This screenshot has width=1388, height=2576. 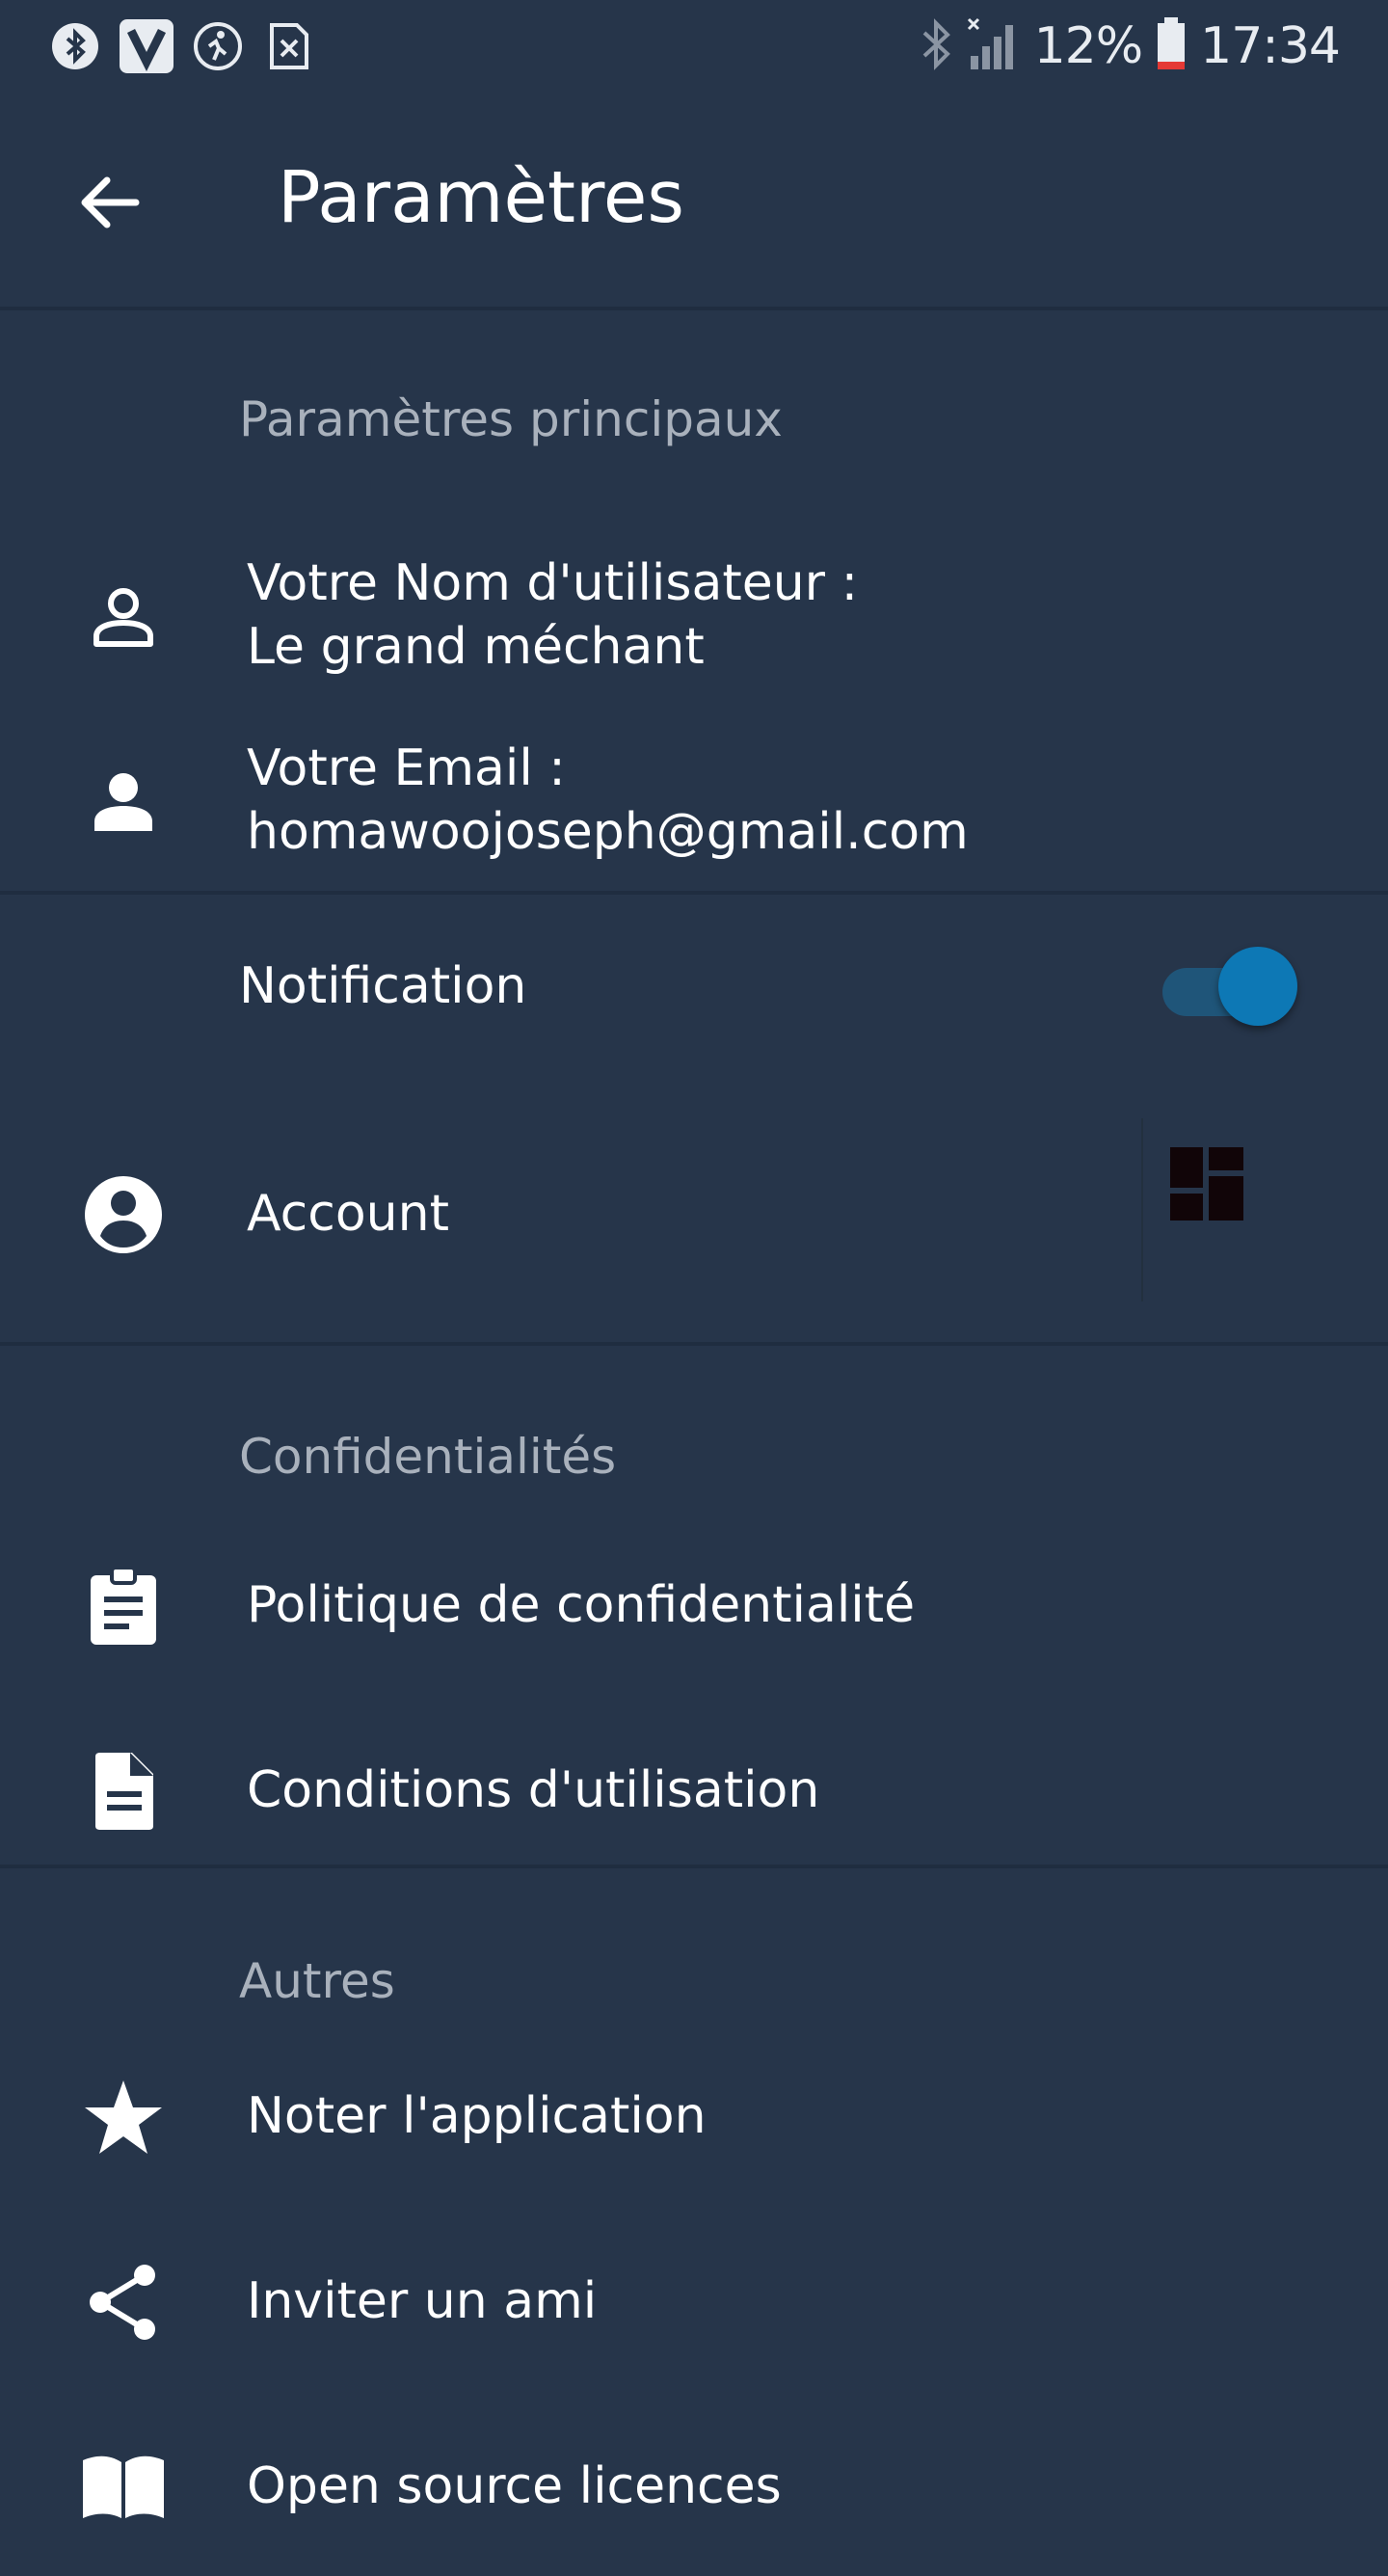 I want to click on username-label: Votre Nom d'utilisateur :, so click(x=553, y=583).